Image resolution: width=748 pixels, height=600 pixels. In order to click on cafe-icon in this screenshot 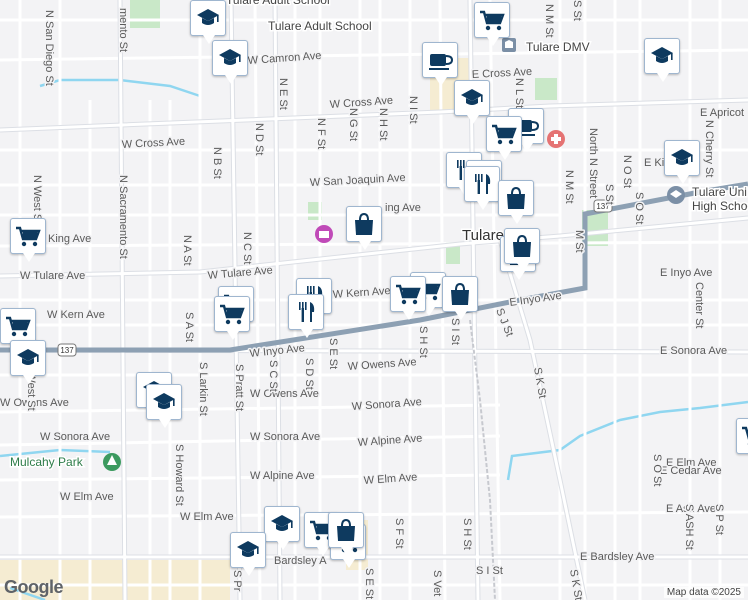, I will do `click(441, 62)`.